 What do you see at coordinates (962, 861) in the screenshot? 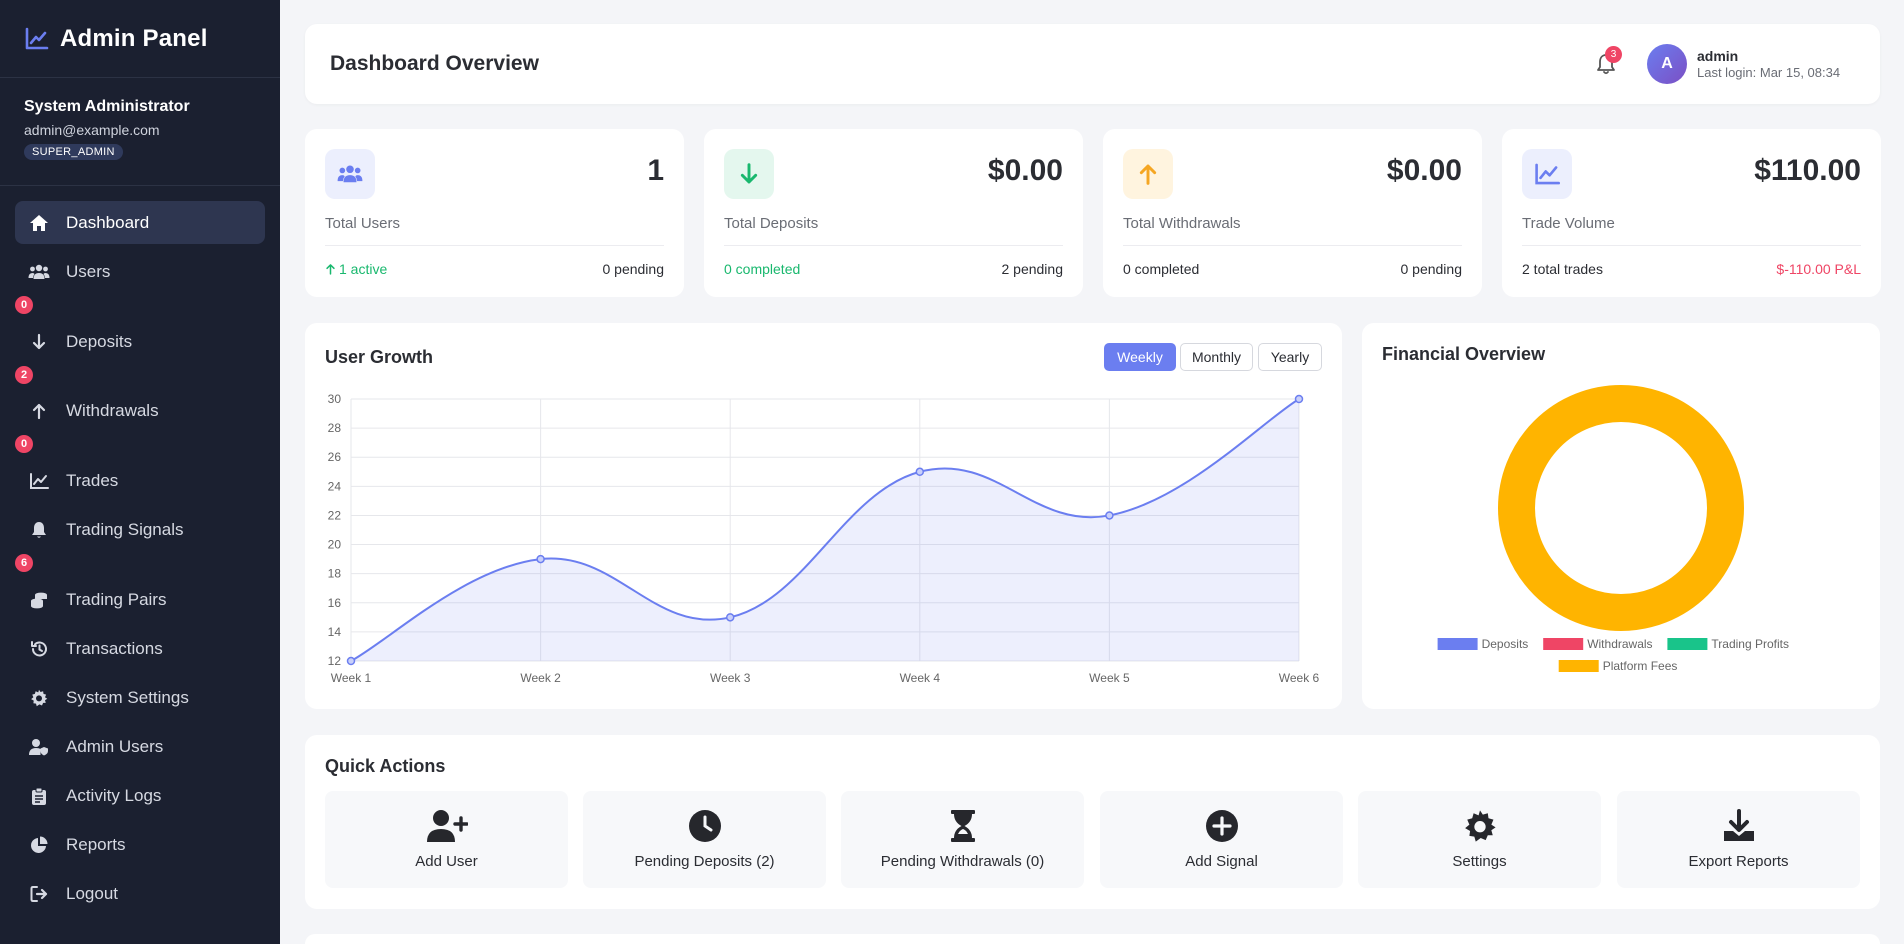
I see `quick-action-label: Pending Withdrawals (0)` at bounding box center [962, 861].